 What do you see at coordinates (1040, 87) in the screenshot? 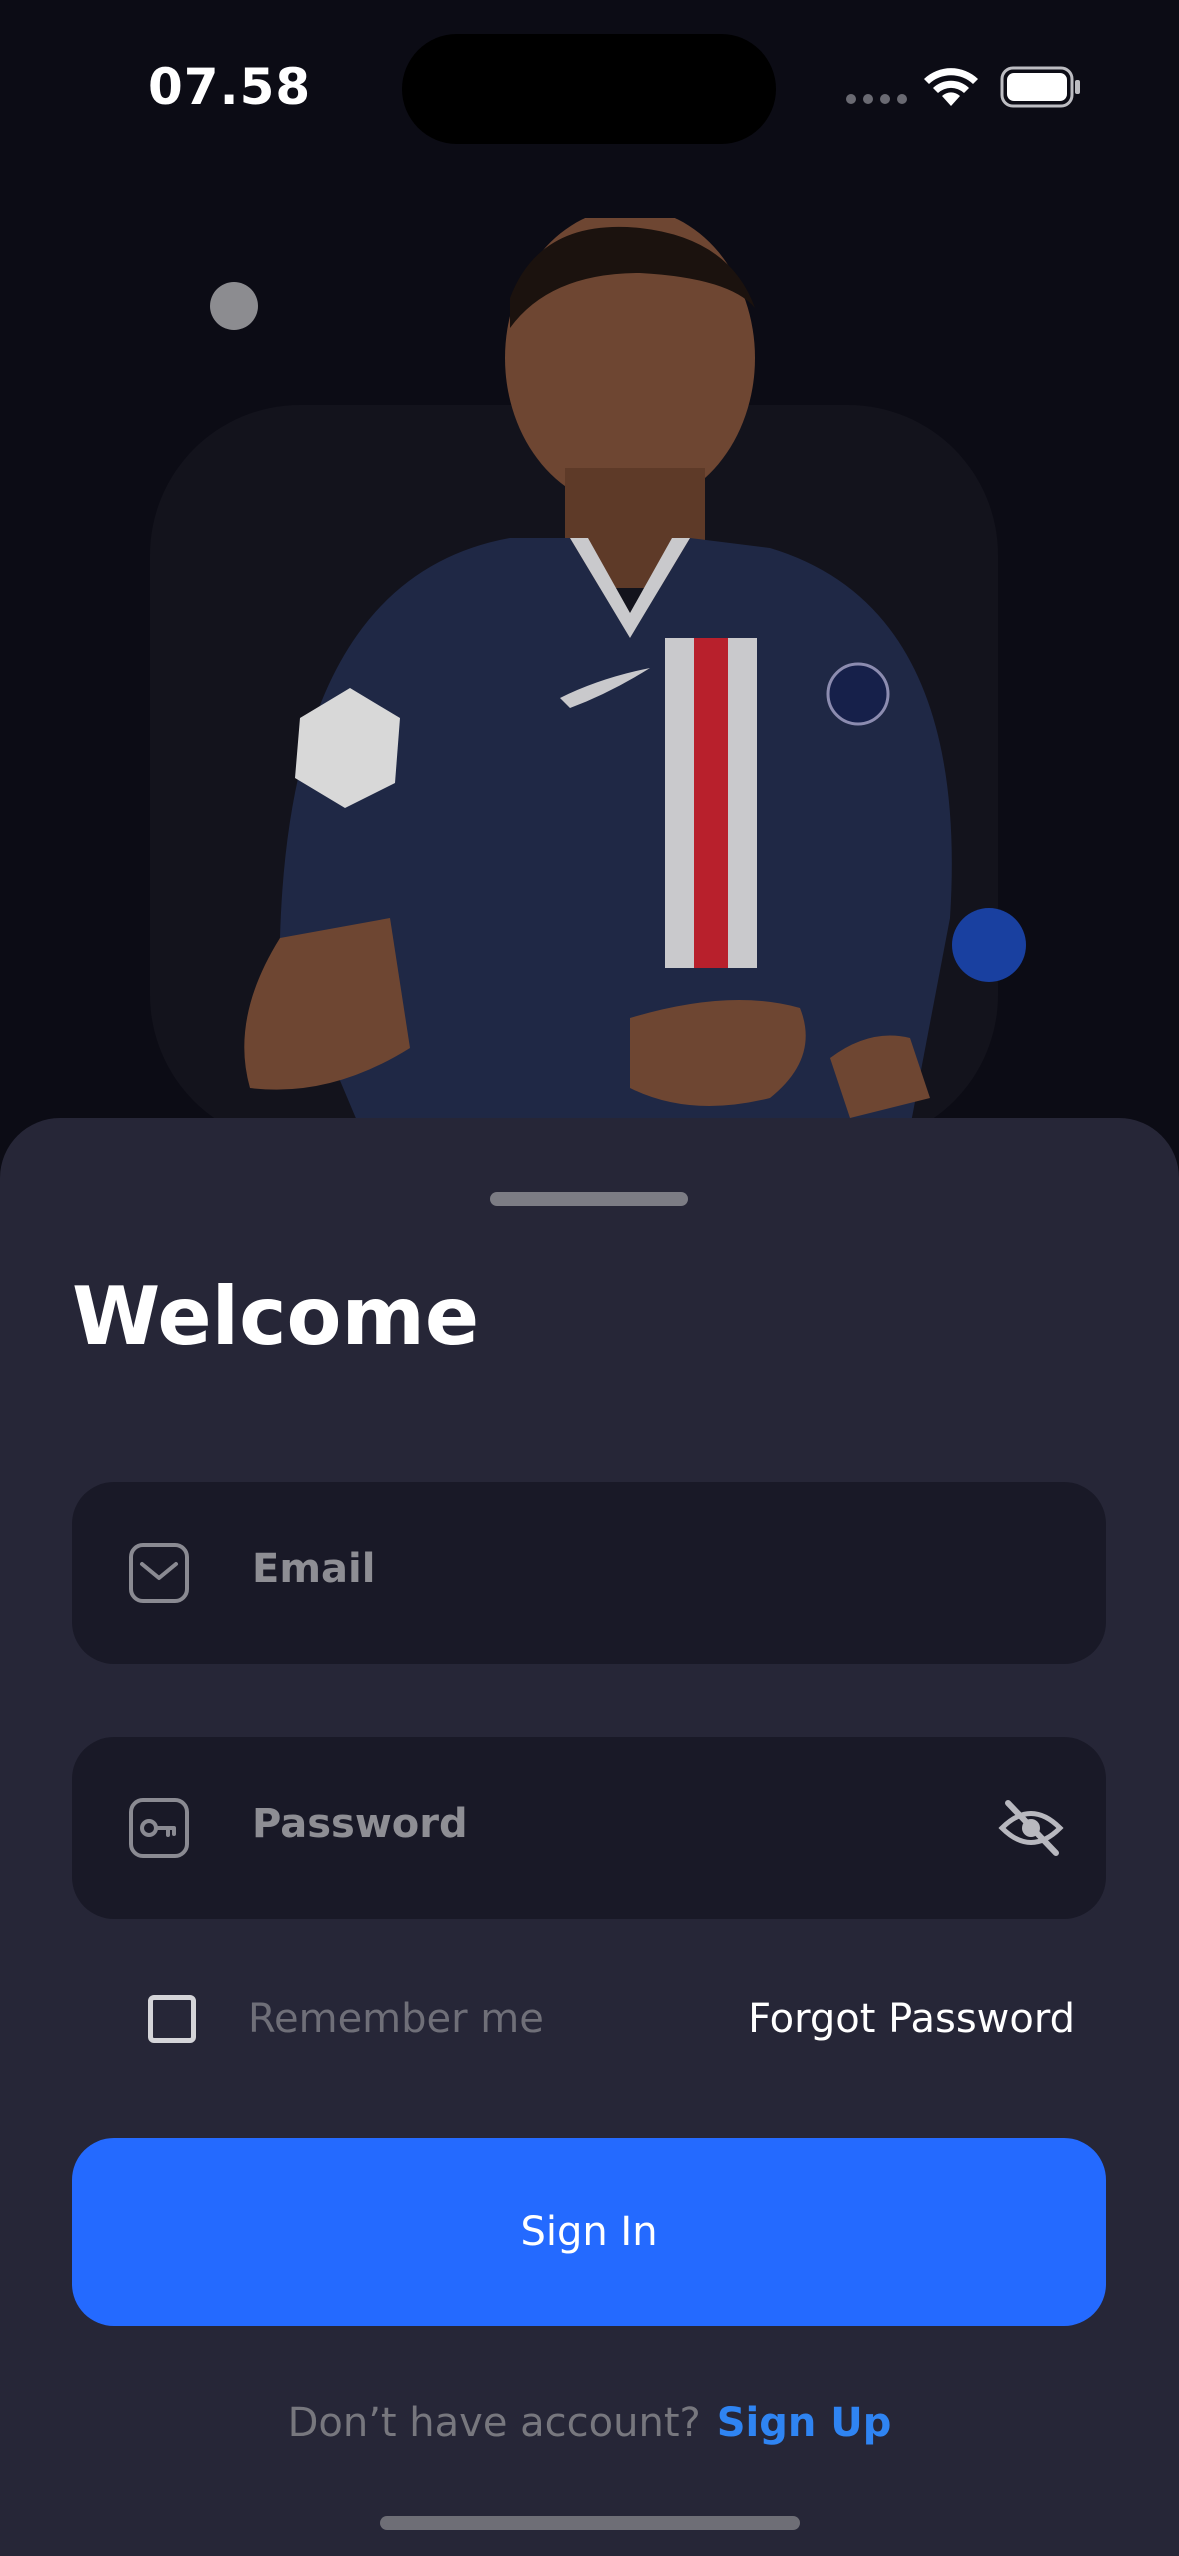
I see `battery-icon` at bounding box center [1040, 87].